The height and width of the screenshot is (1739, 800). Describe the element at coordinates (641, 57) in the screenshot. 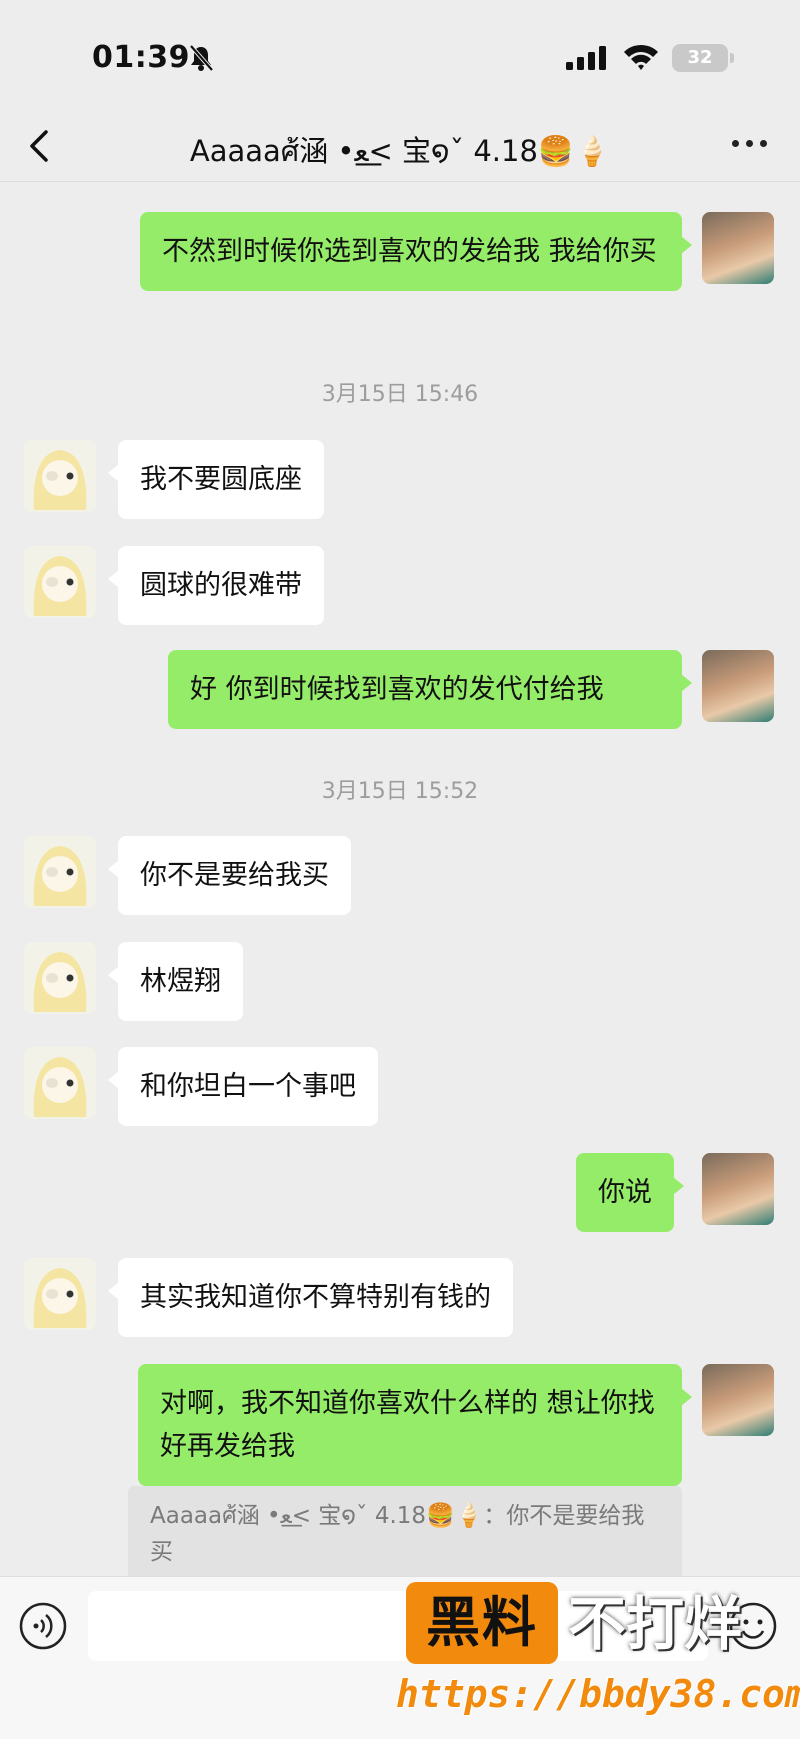

I see `wifi-icon` at that location.